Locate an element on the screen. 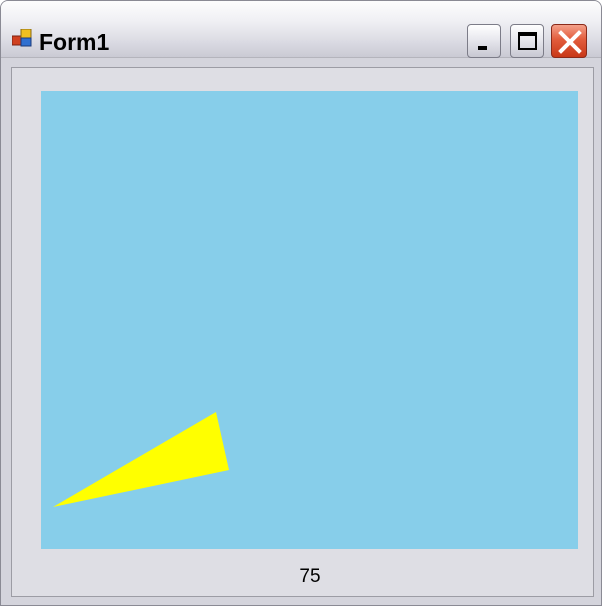 This screenshot has height=606, width=602. close-icon is located at coordinates (570, 42).